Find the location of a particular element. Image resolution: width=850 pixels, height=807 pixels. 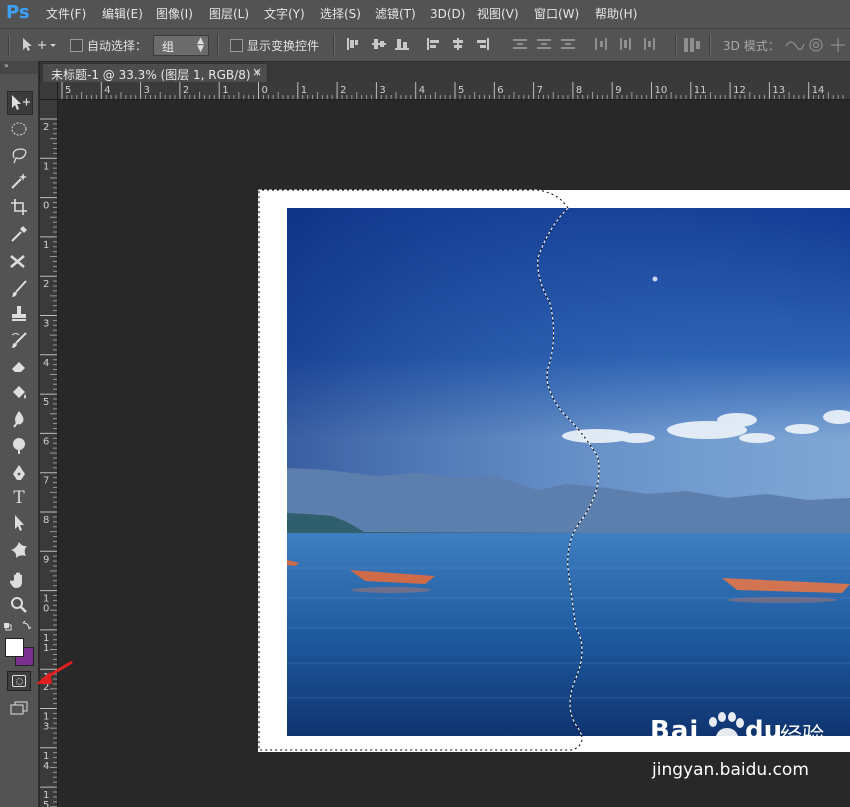

auto-select-value: 组 is located at coordinates (168, 47).